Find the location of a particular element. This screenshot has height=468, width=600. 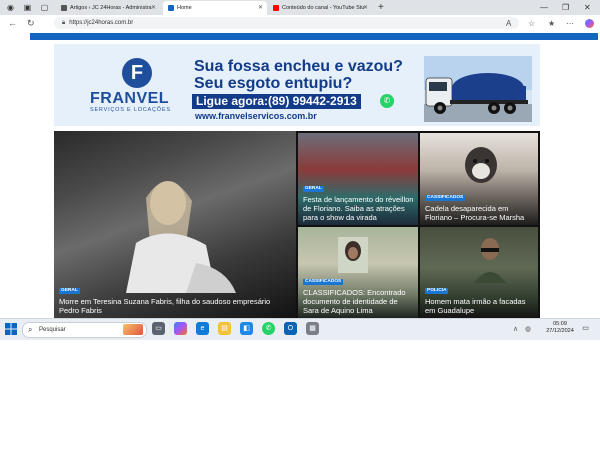

tab-label: Conteúdo do canal - YouTube Stu is located at coordinates (323, 8).